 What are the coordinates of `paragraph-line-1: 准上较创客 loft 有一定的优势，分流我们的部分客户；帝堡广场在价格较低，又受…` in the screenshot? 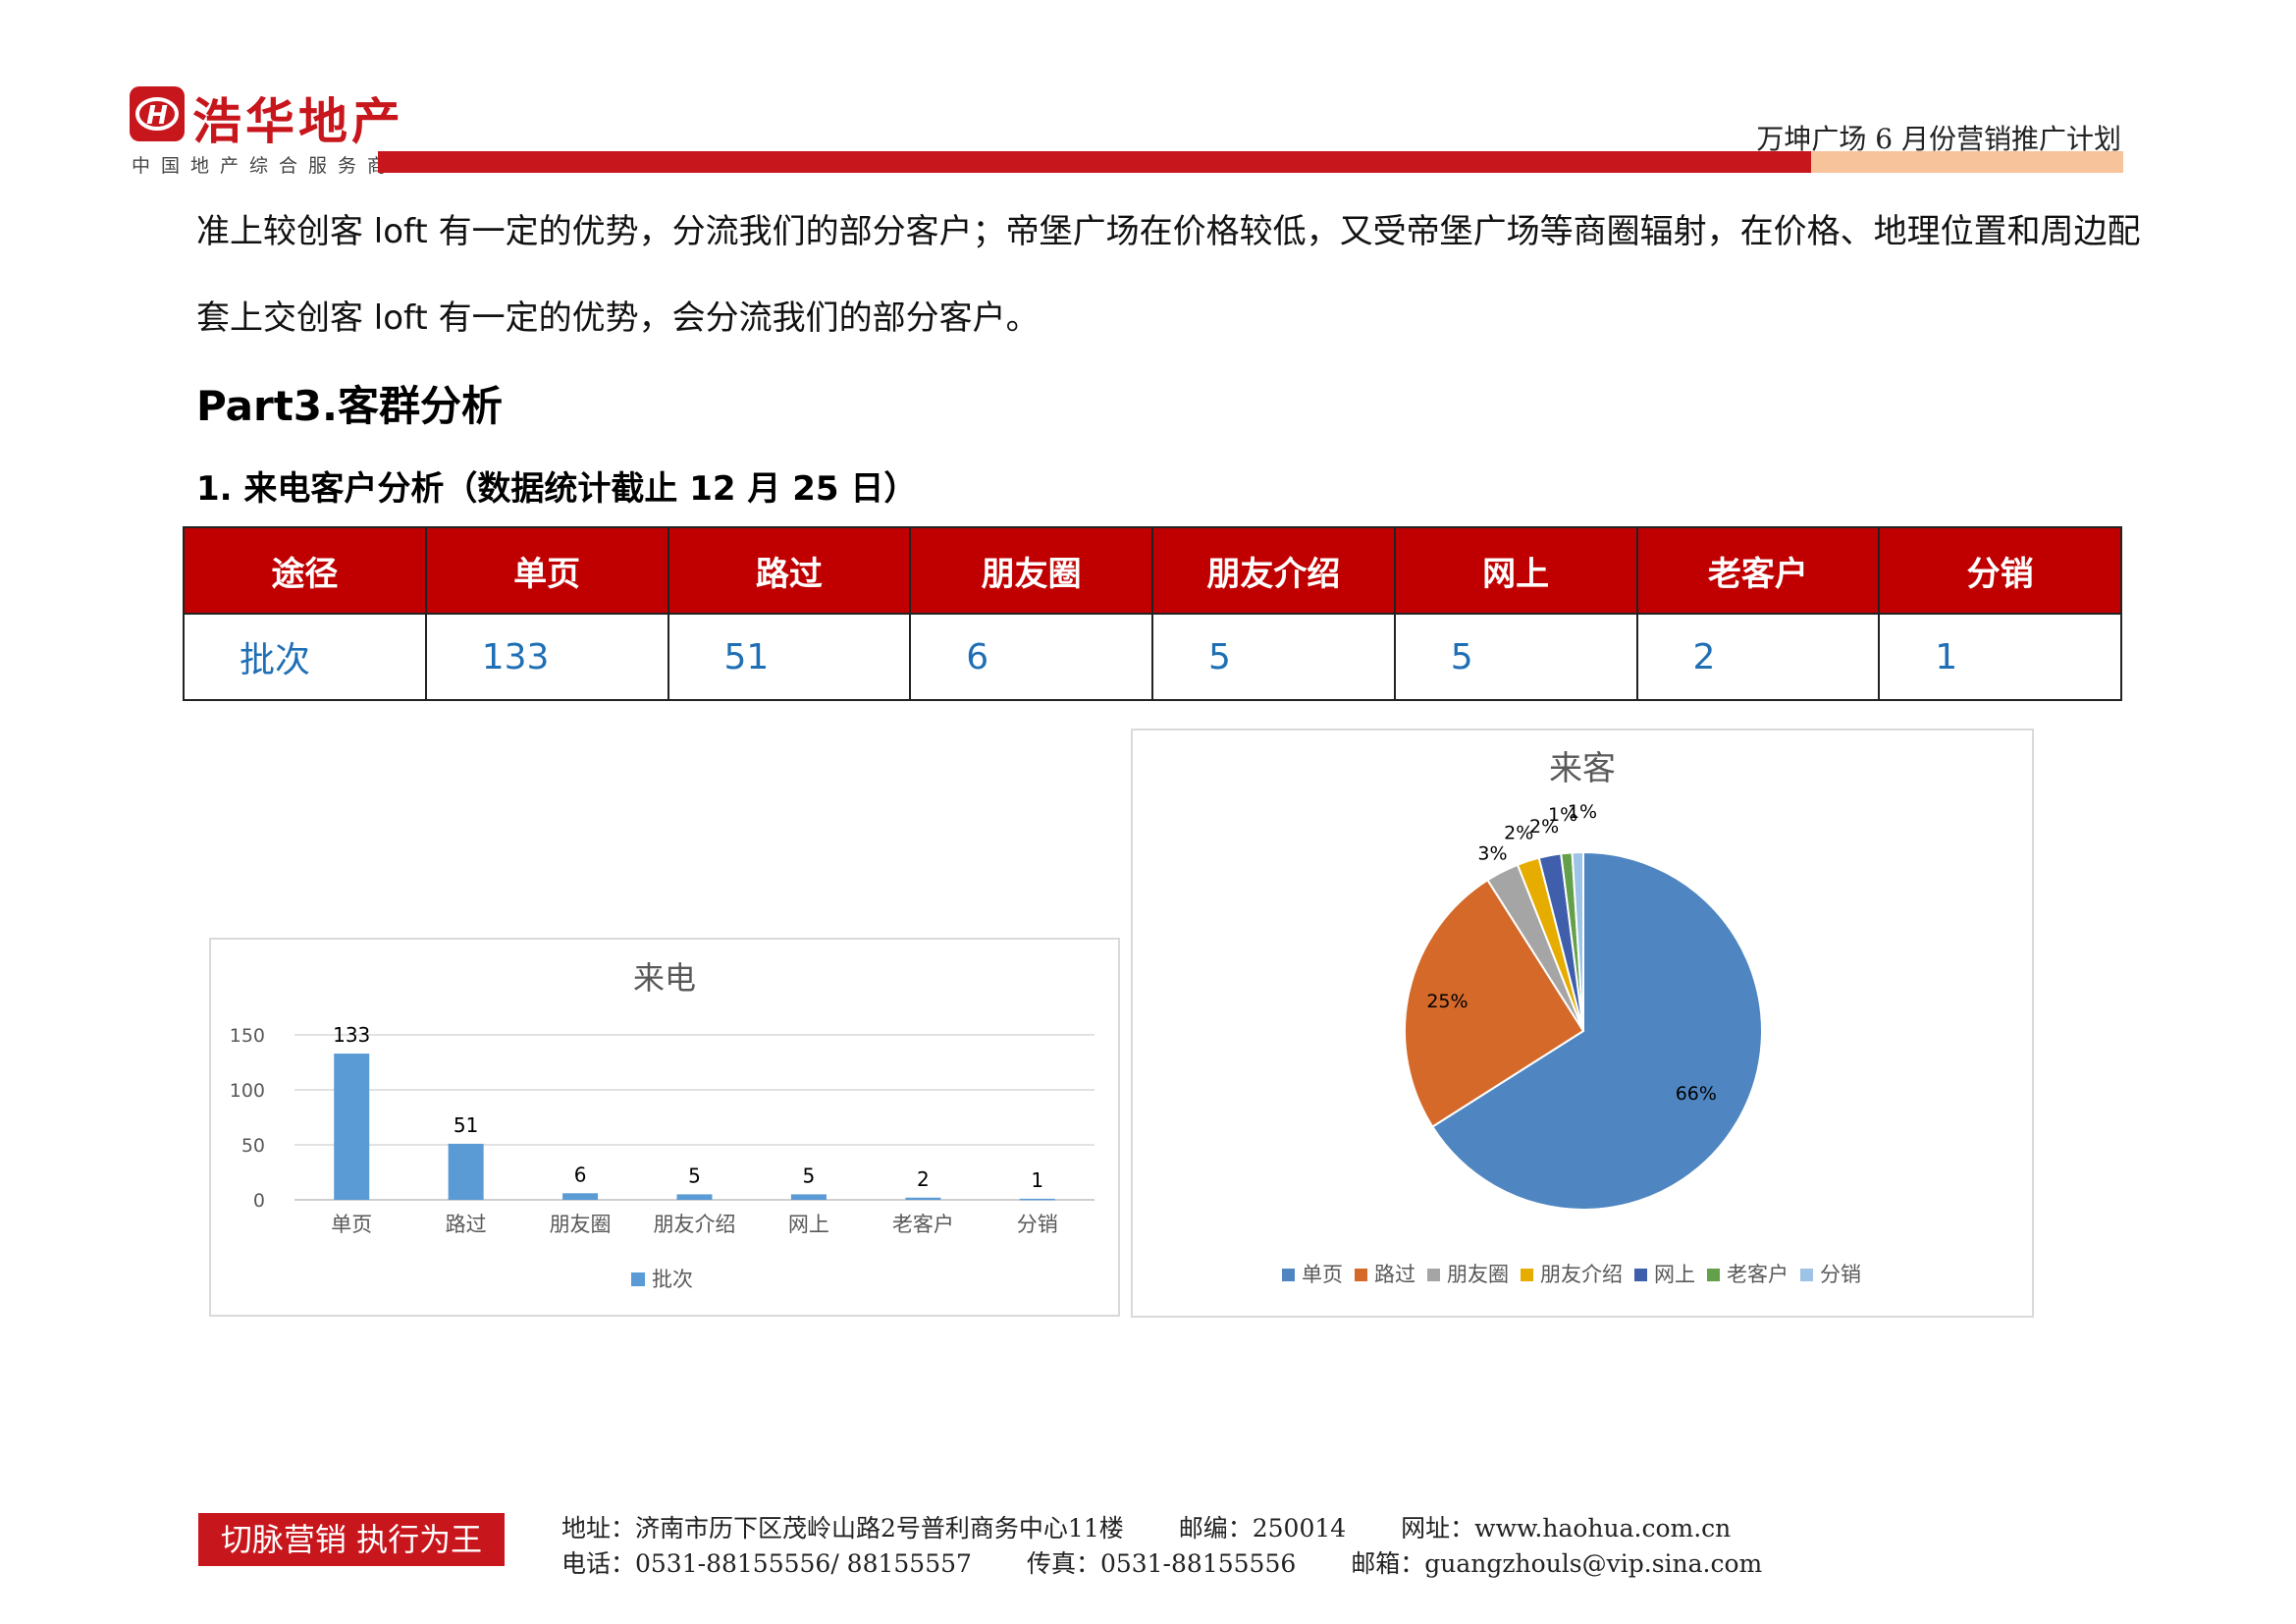 It's located at (1168, 231).